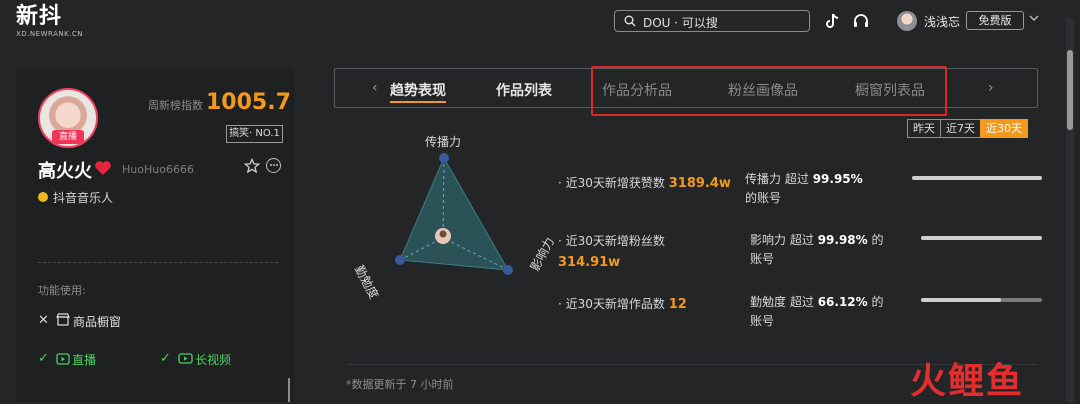 This screenshot has width=1080, height=404. What do you see at coordinates (83, 198) in the screenshot?
I see `category-label: 抖音音乐人` at bounding box center [83, 198].